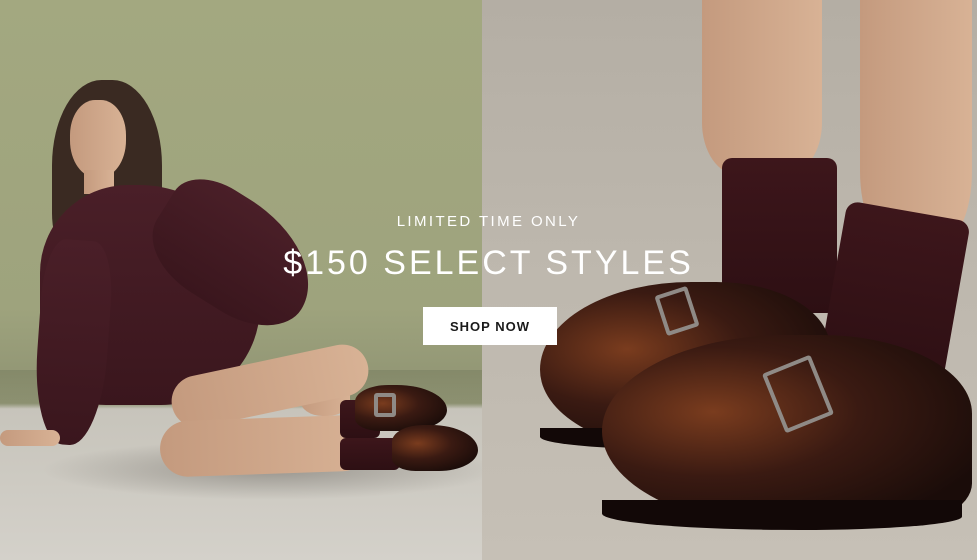 The width and height of the screenshot is (977, 560). I want to click on promo-eyebrow: LIMITED TIME ONLY, so click(488, 221).